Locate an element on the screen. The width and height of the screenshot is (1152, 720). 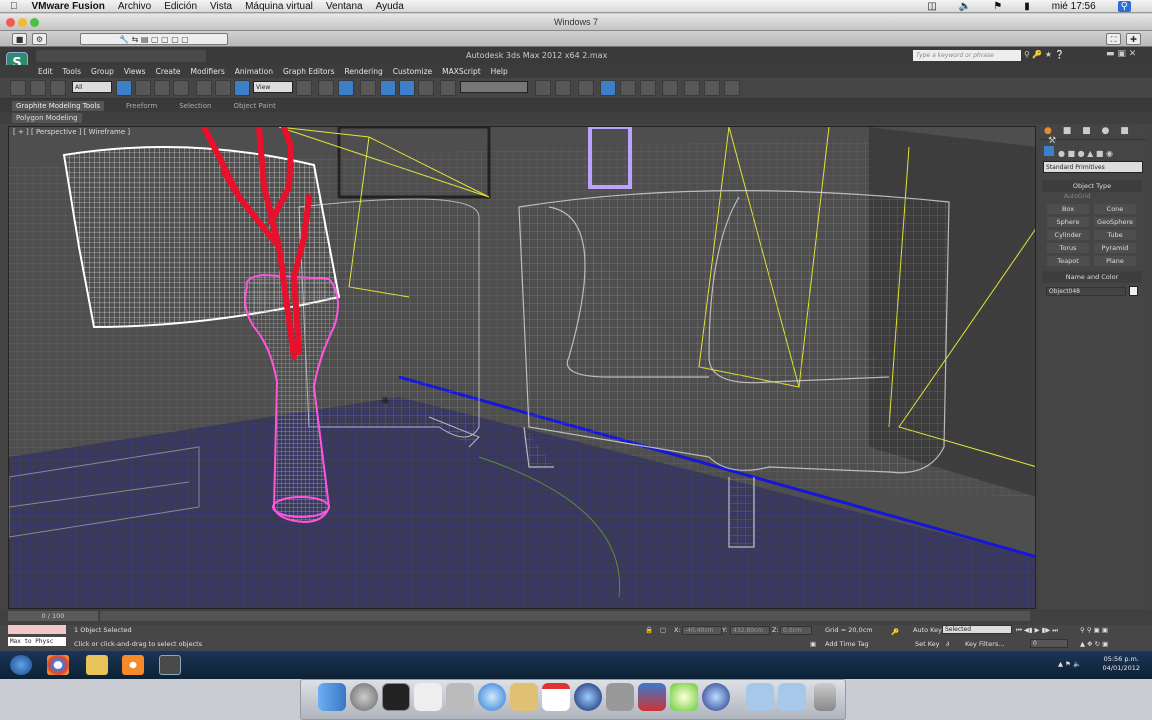
select-by-name-icon is located at coordinates (143, 88).